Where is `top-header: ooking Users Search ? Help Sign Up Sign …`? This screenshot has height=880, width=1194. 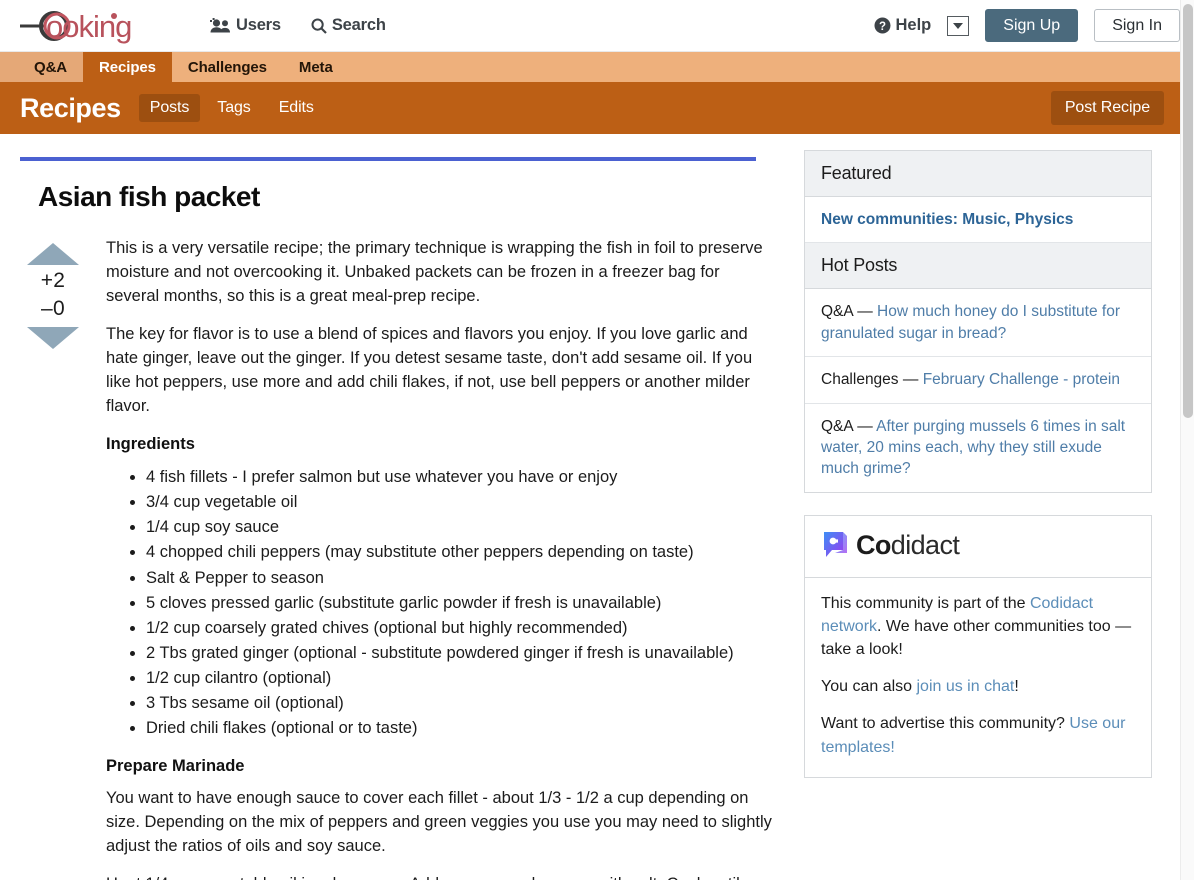 top-header: ooking Users Search ? Help Sign Up Sign … is located at coordinates (597, 26).